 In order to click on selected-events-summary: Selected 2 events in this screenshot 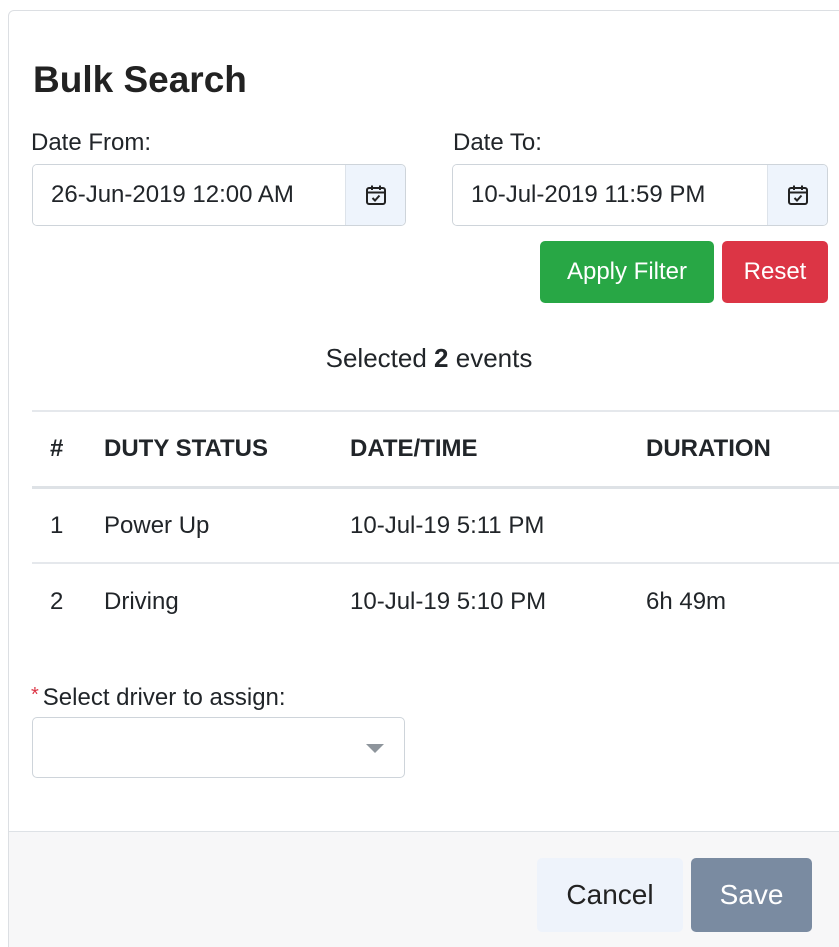, I will do `click(424, 358)`.